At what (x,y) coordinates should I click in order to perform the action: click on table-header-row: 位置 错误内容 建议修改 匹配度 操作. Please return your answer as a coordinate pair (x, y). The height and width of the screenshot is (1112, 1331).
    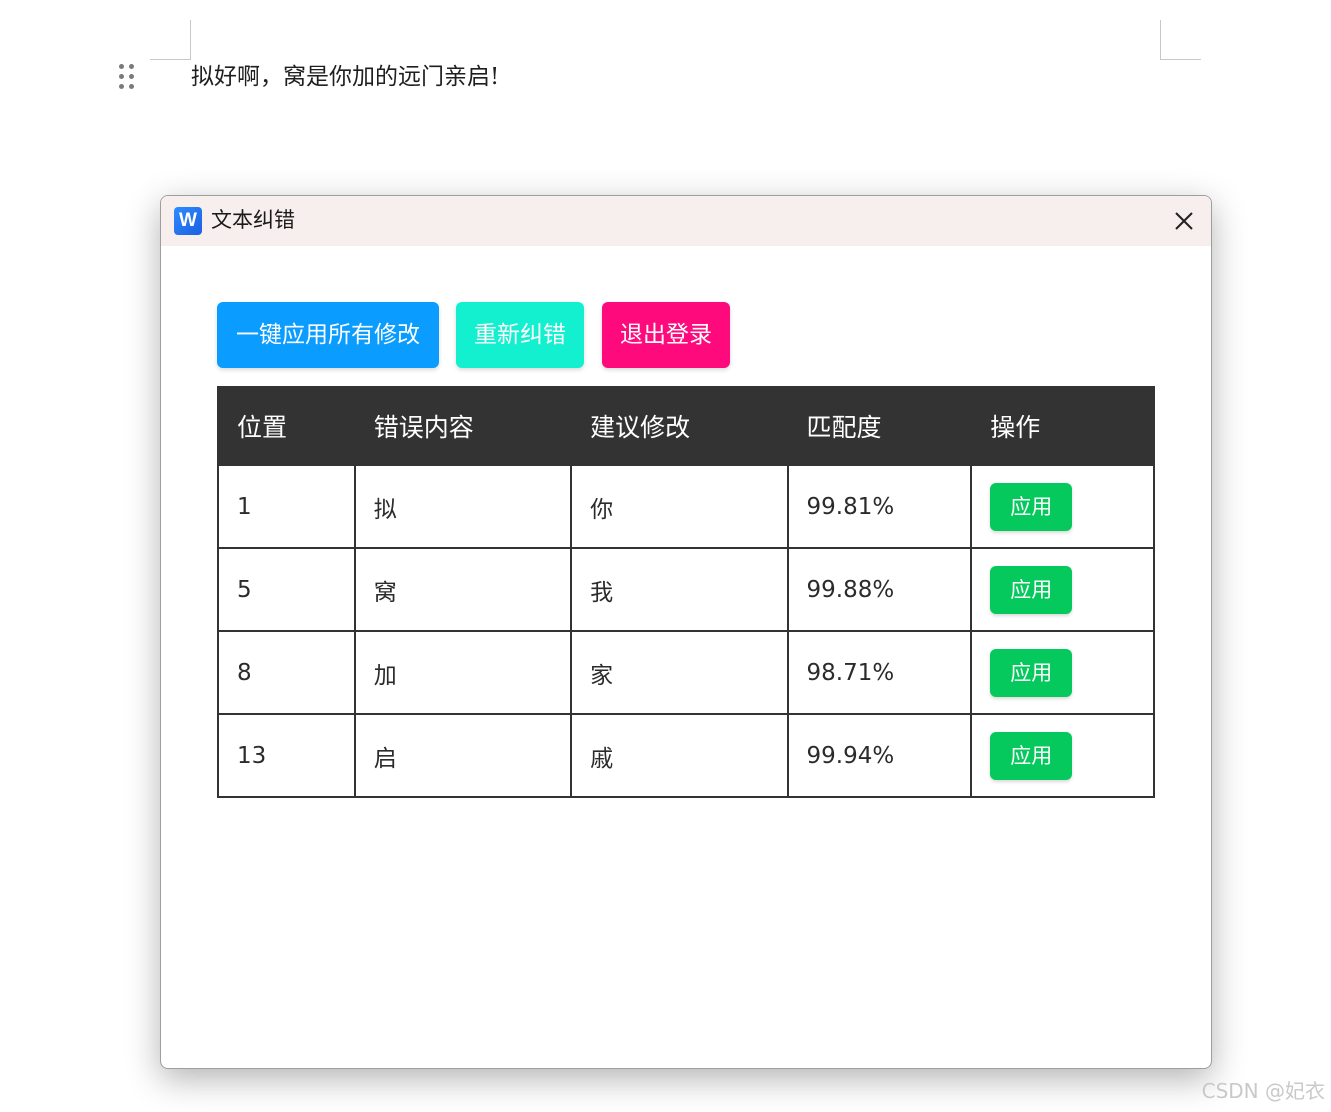
    Looking at the image, I should click on (686, 426).